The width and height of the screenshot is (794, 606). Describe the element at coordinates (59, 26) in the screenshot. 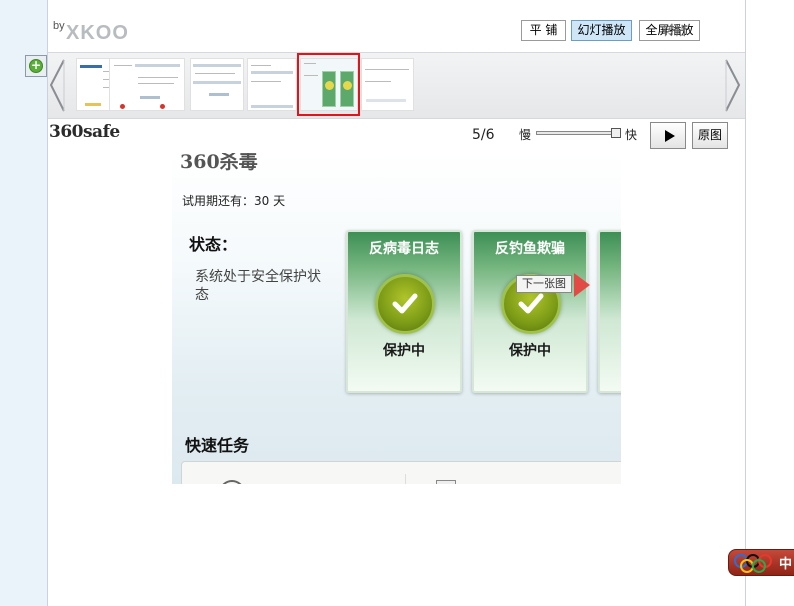

I see `brand-by-text: by` at that location.